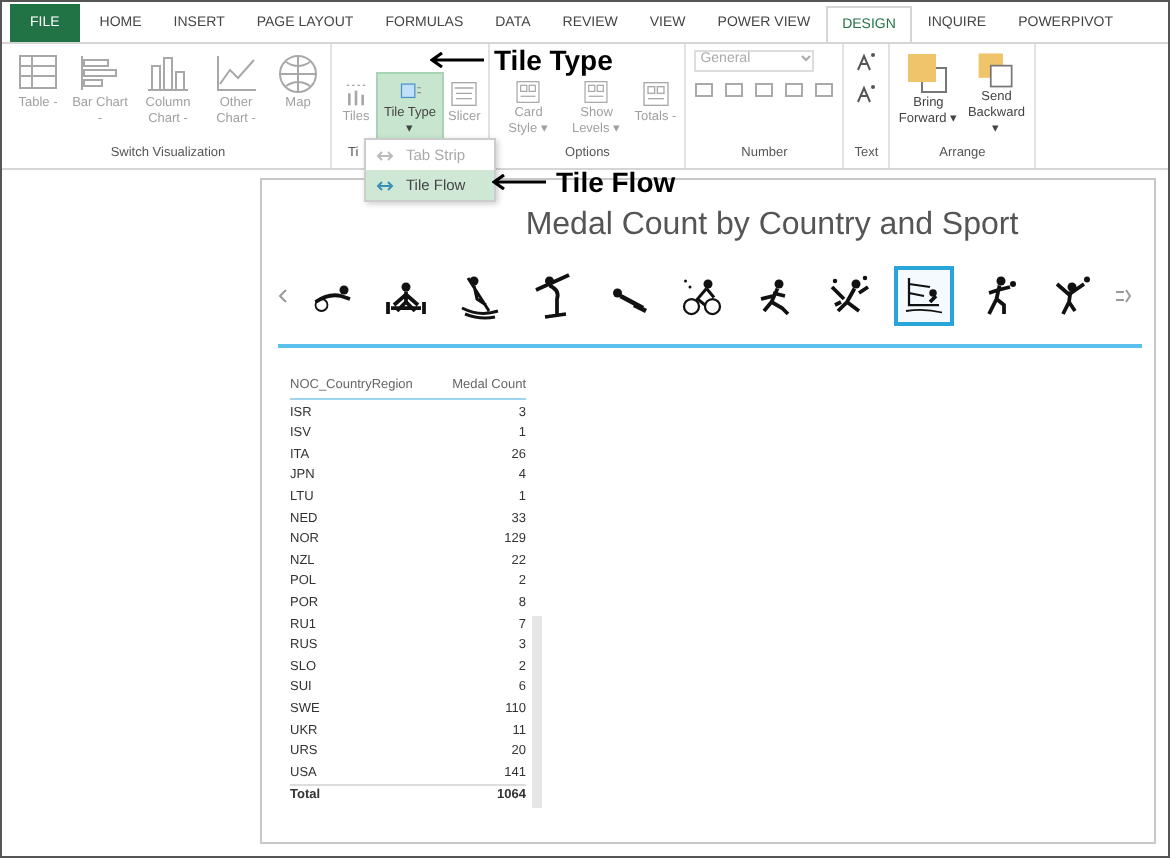 The image size is (1170, 858). What do you see at coordinates (866, 94) in the screenshot?
I see `decrease-font-size-icon` at bounding box center [866, 94].